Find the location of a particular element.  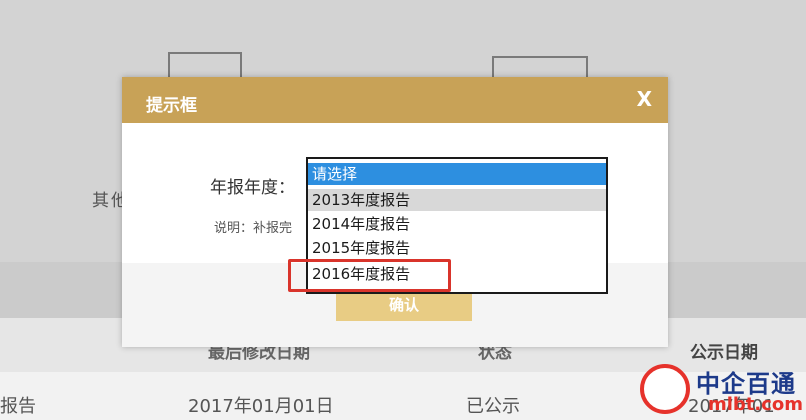

cell-status: 已公示 is located at coordinates (493, 406).